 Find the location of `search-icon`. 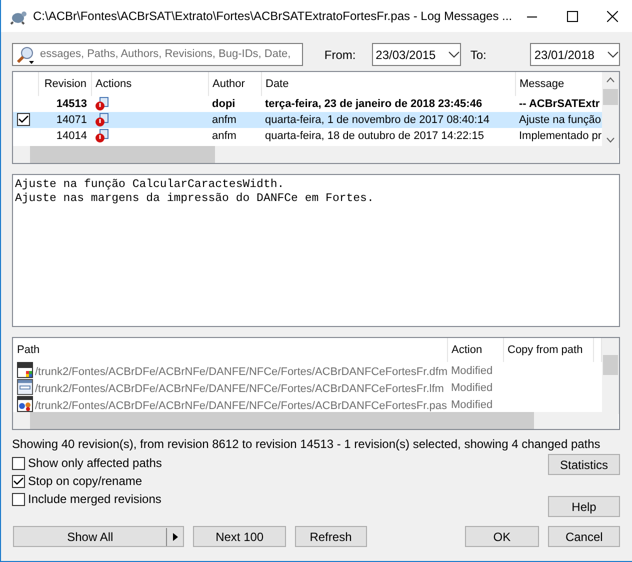

search-icon is located at coordinates (26, 54).